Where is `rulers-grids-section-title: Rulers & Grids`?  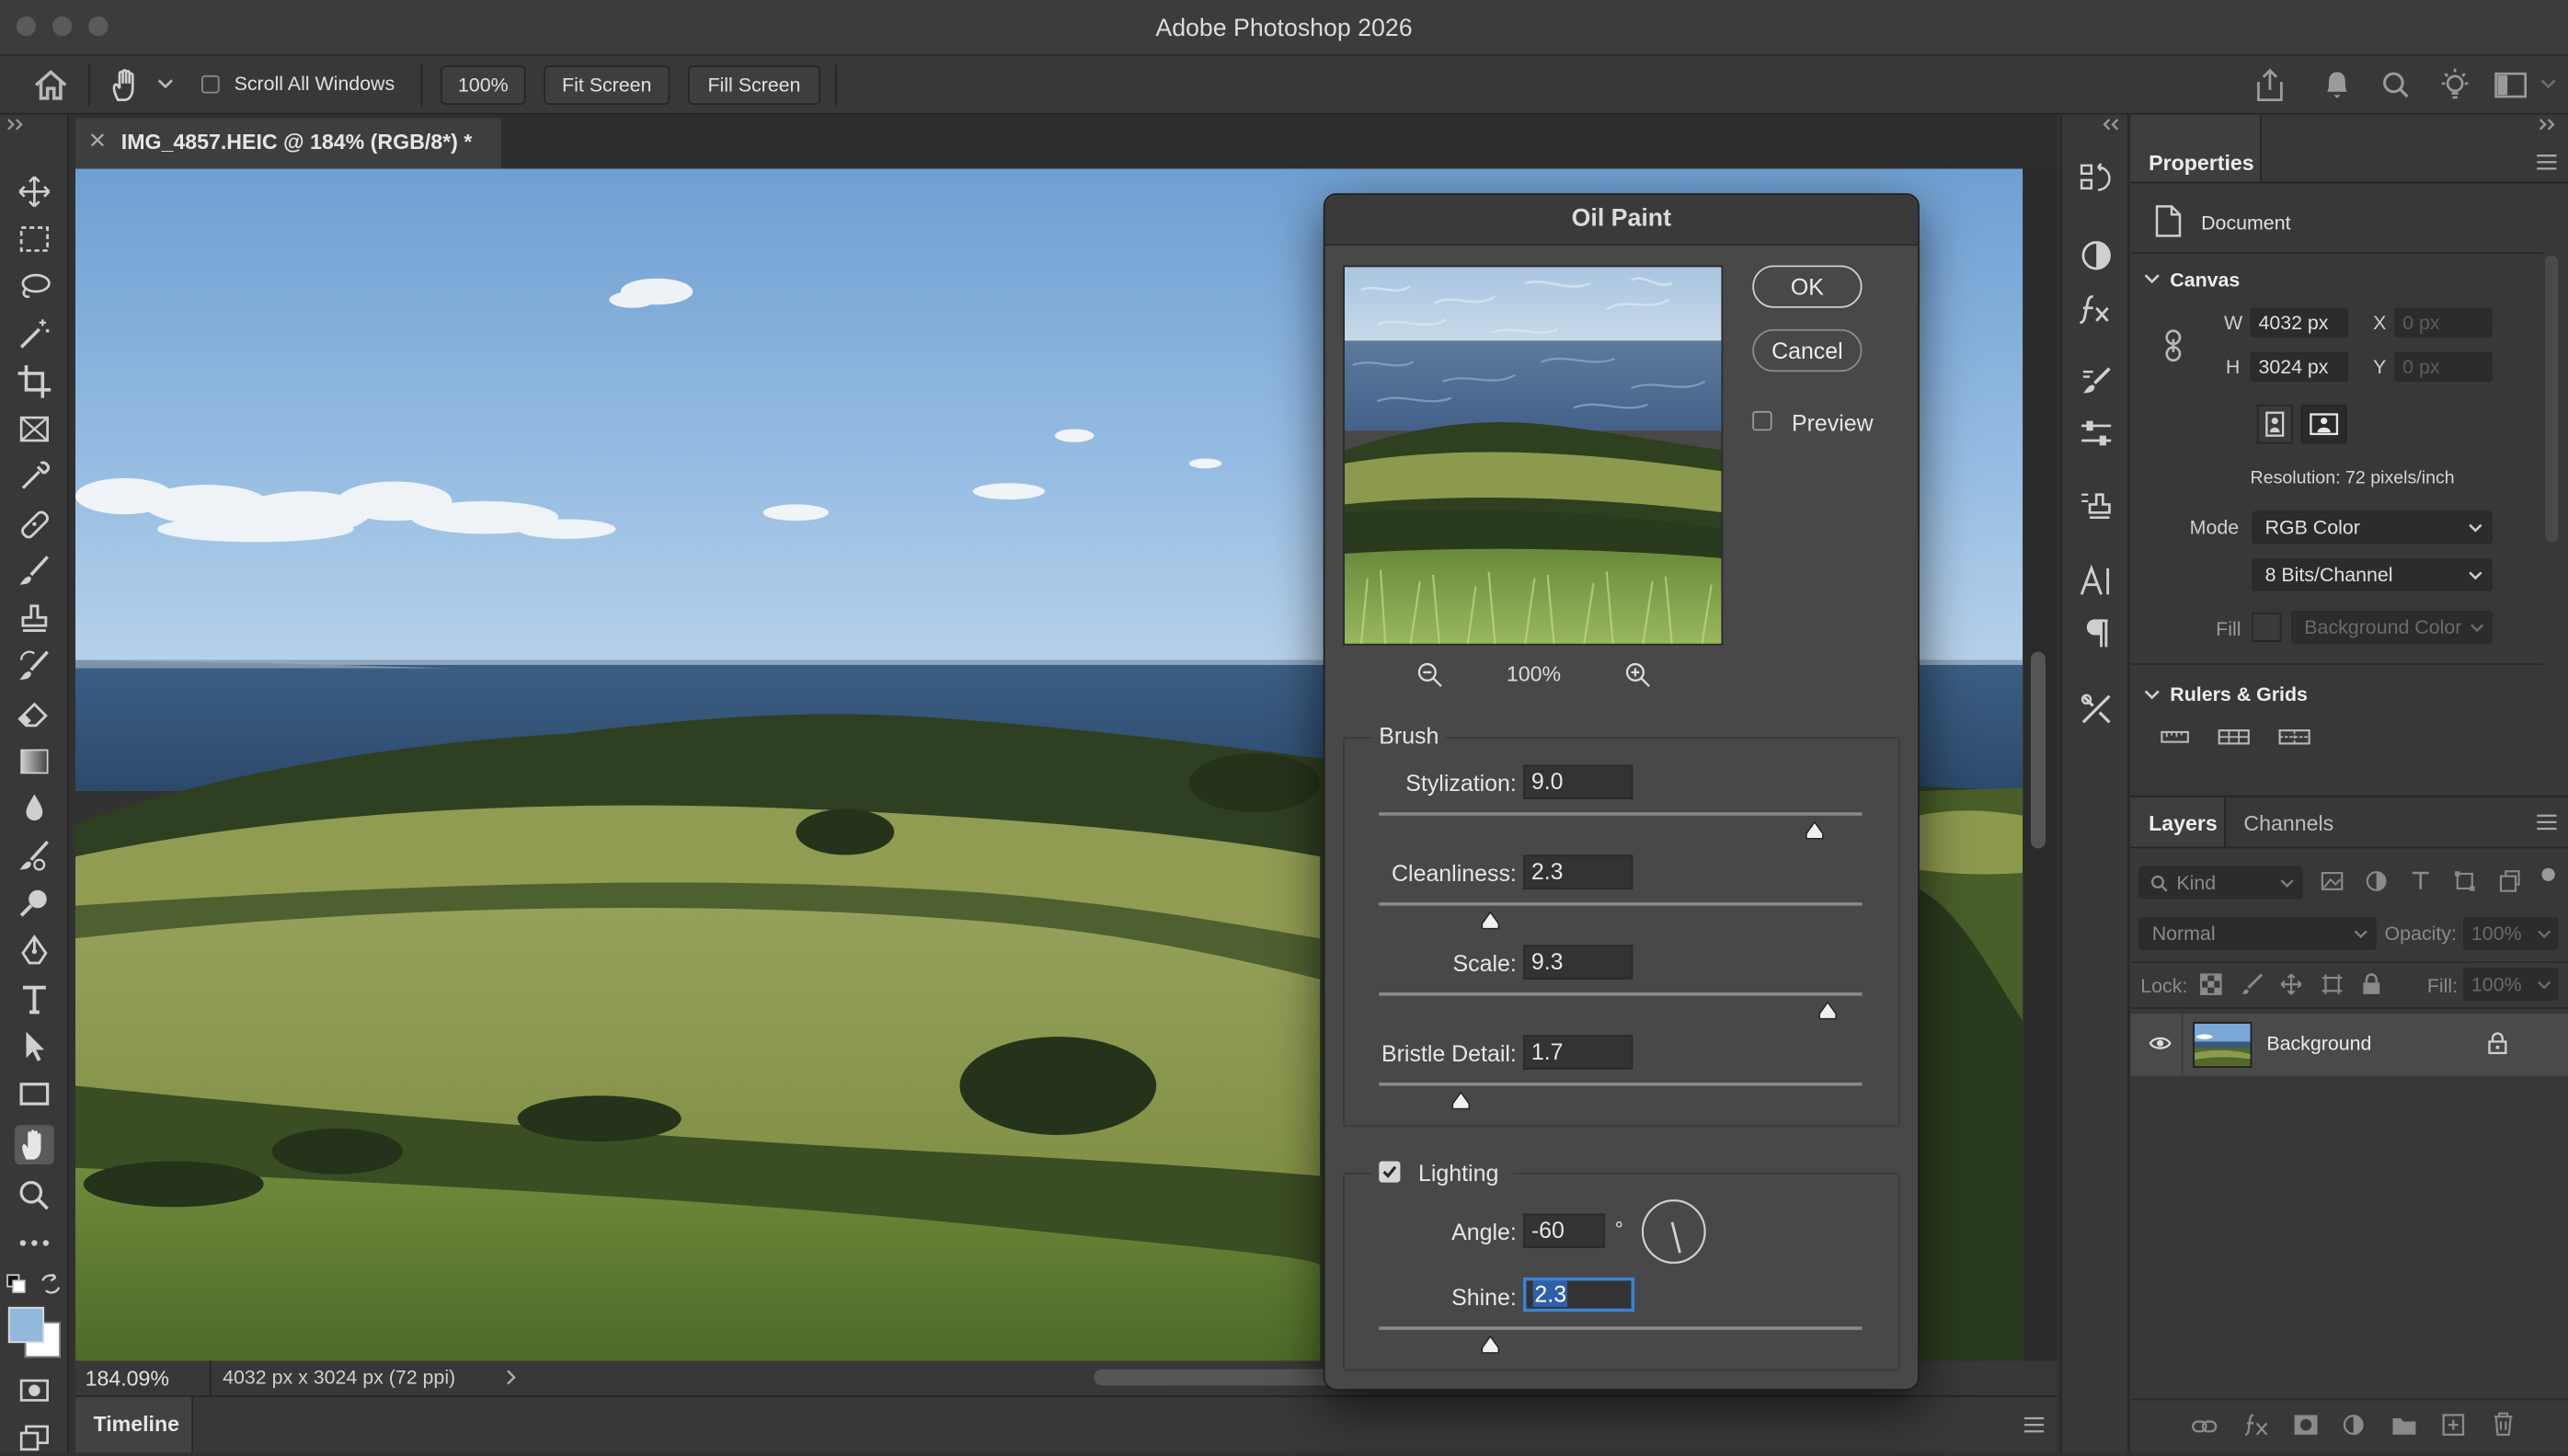
rulers-grids-section-title: Rulers & Grids is located at coordinates (2239, 694).